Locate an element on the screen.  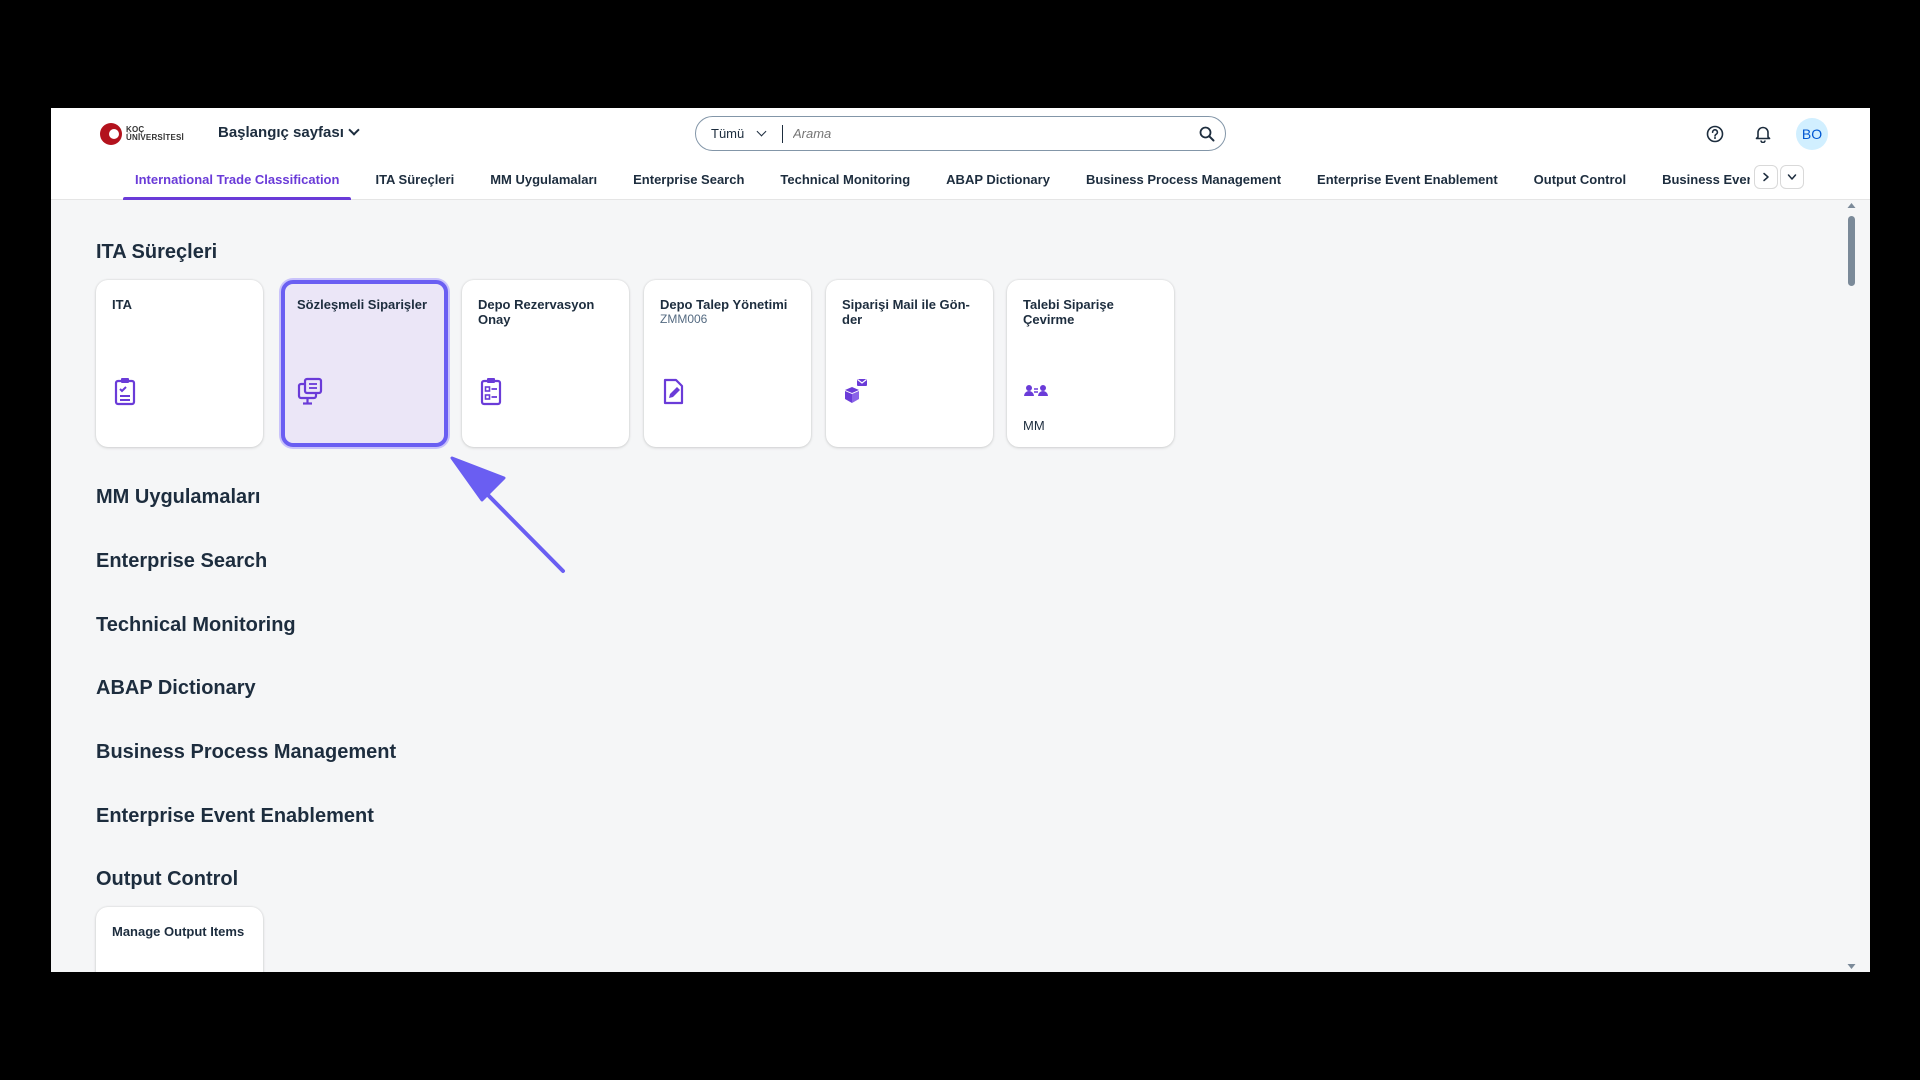
tile-siparisi-mail-ile-gonder: Siparişi Mail ile Gön-der is located at coordinates (909, 363).